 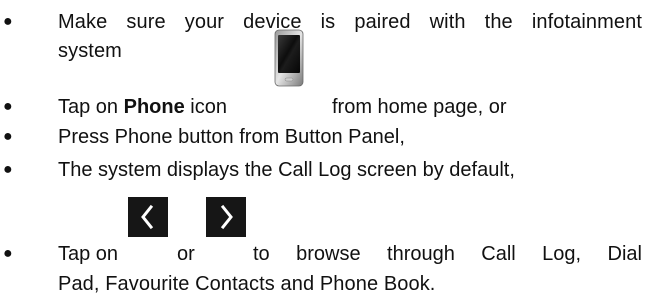 I want to click on previous-button, so click(x=148, y=217).